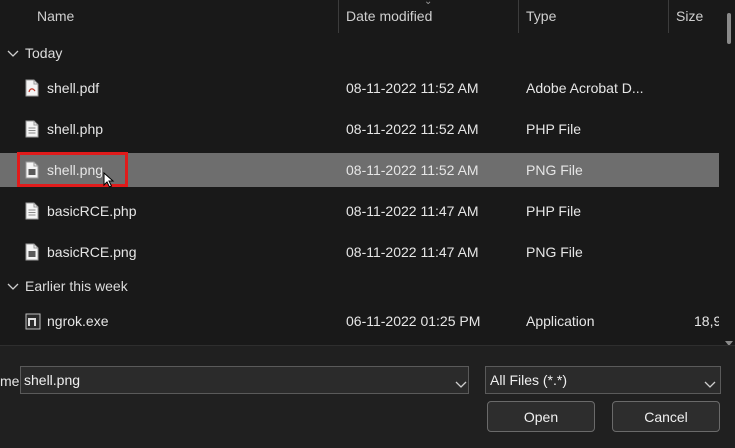 The height and width of the screenshot is (448, 735). I want to click on cancel-button: Cancel, so click(666, 416).